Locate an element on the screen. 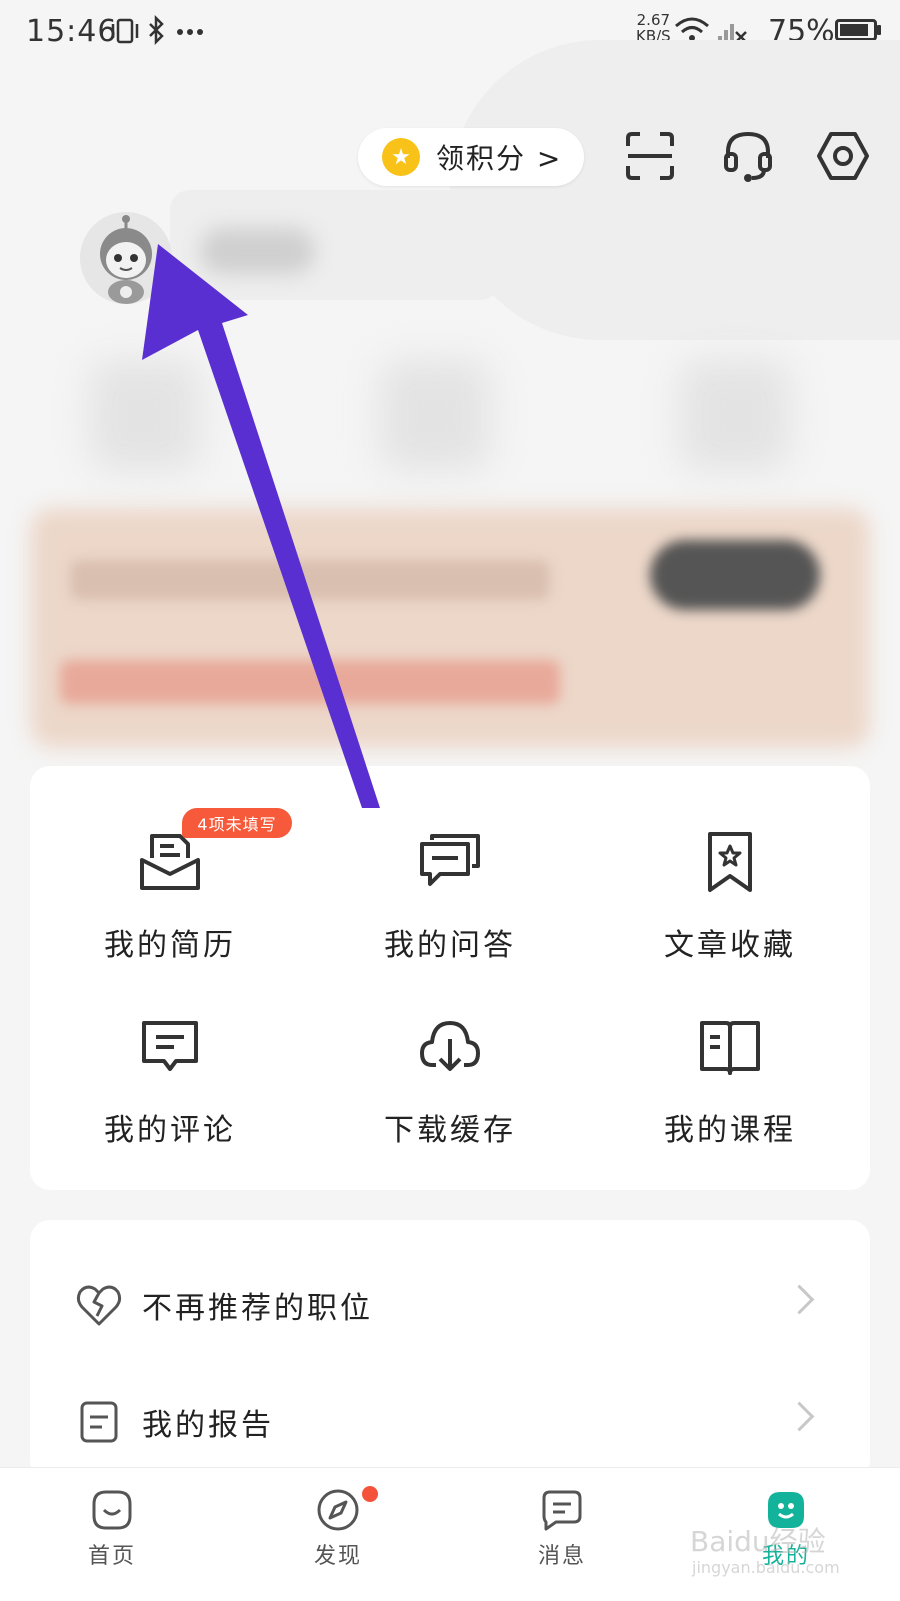 This screenshot has height=1601, width=900. avatar-robot-icon is located at coordinates (126, 258).